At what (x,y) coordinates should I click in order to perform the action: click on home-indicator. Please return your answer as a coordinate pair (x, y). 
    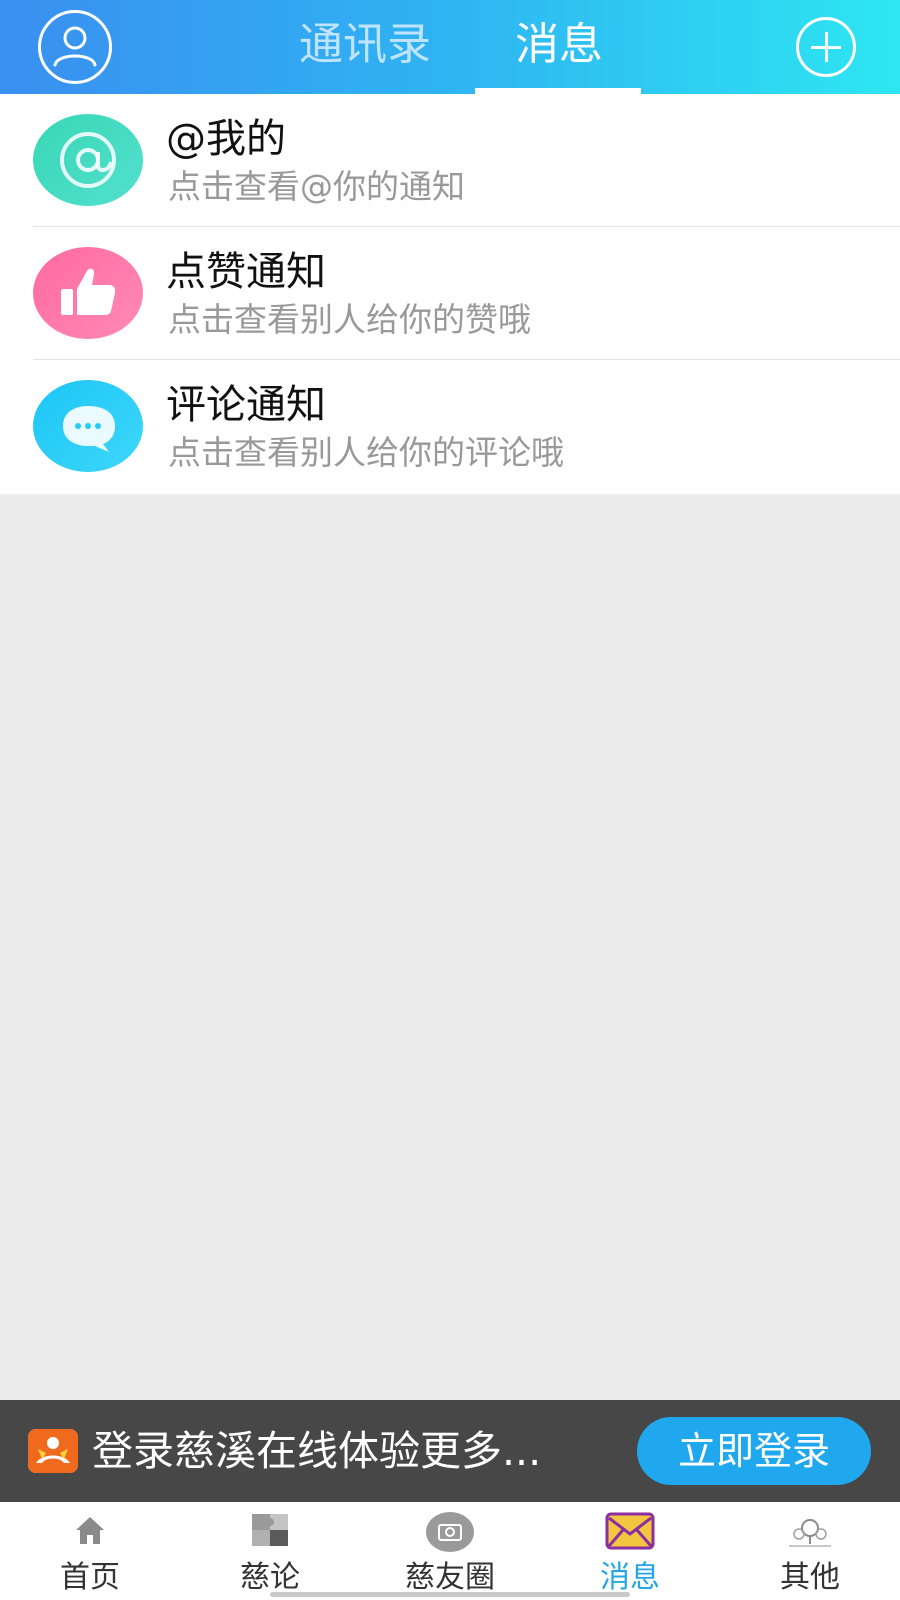
    Looking at the image, I should click on (450, 1594).